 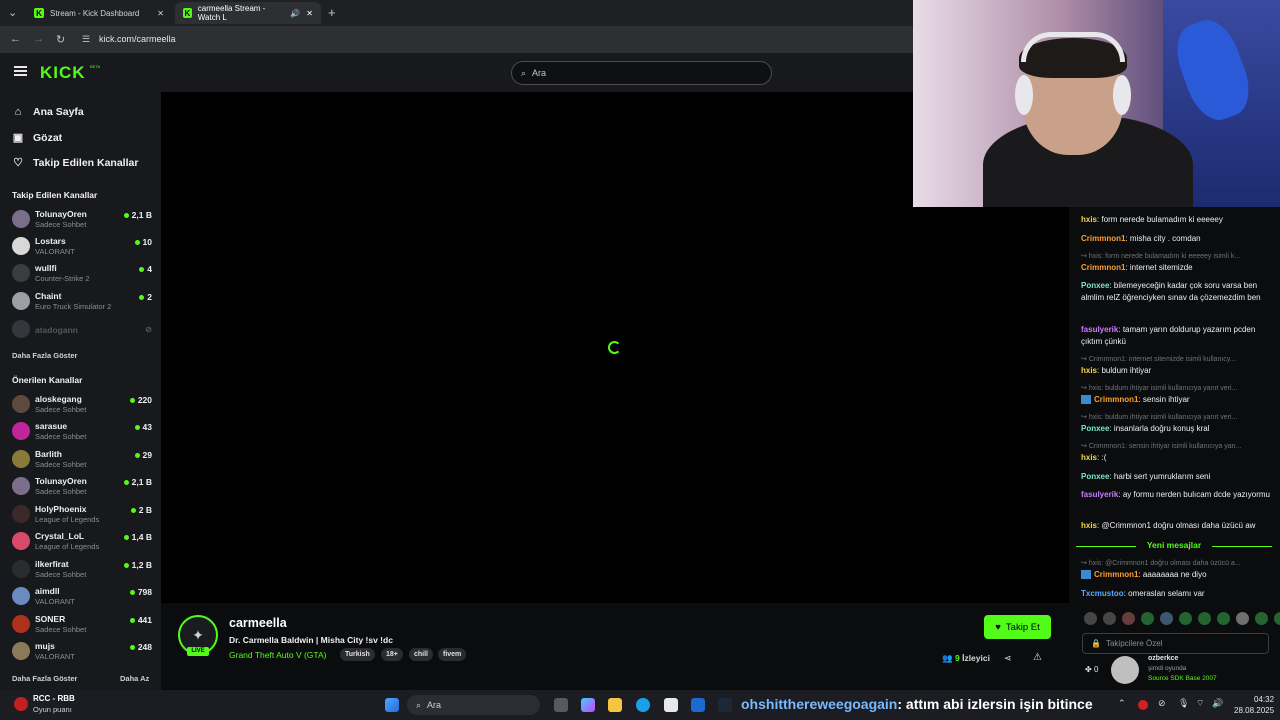 I want to click on search-input: ⌕ Ara, so click(x=641, y=73).